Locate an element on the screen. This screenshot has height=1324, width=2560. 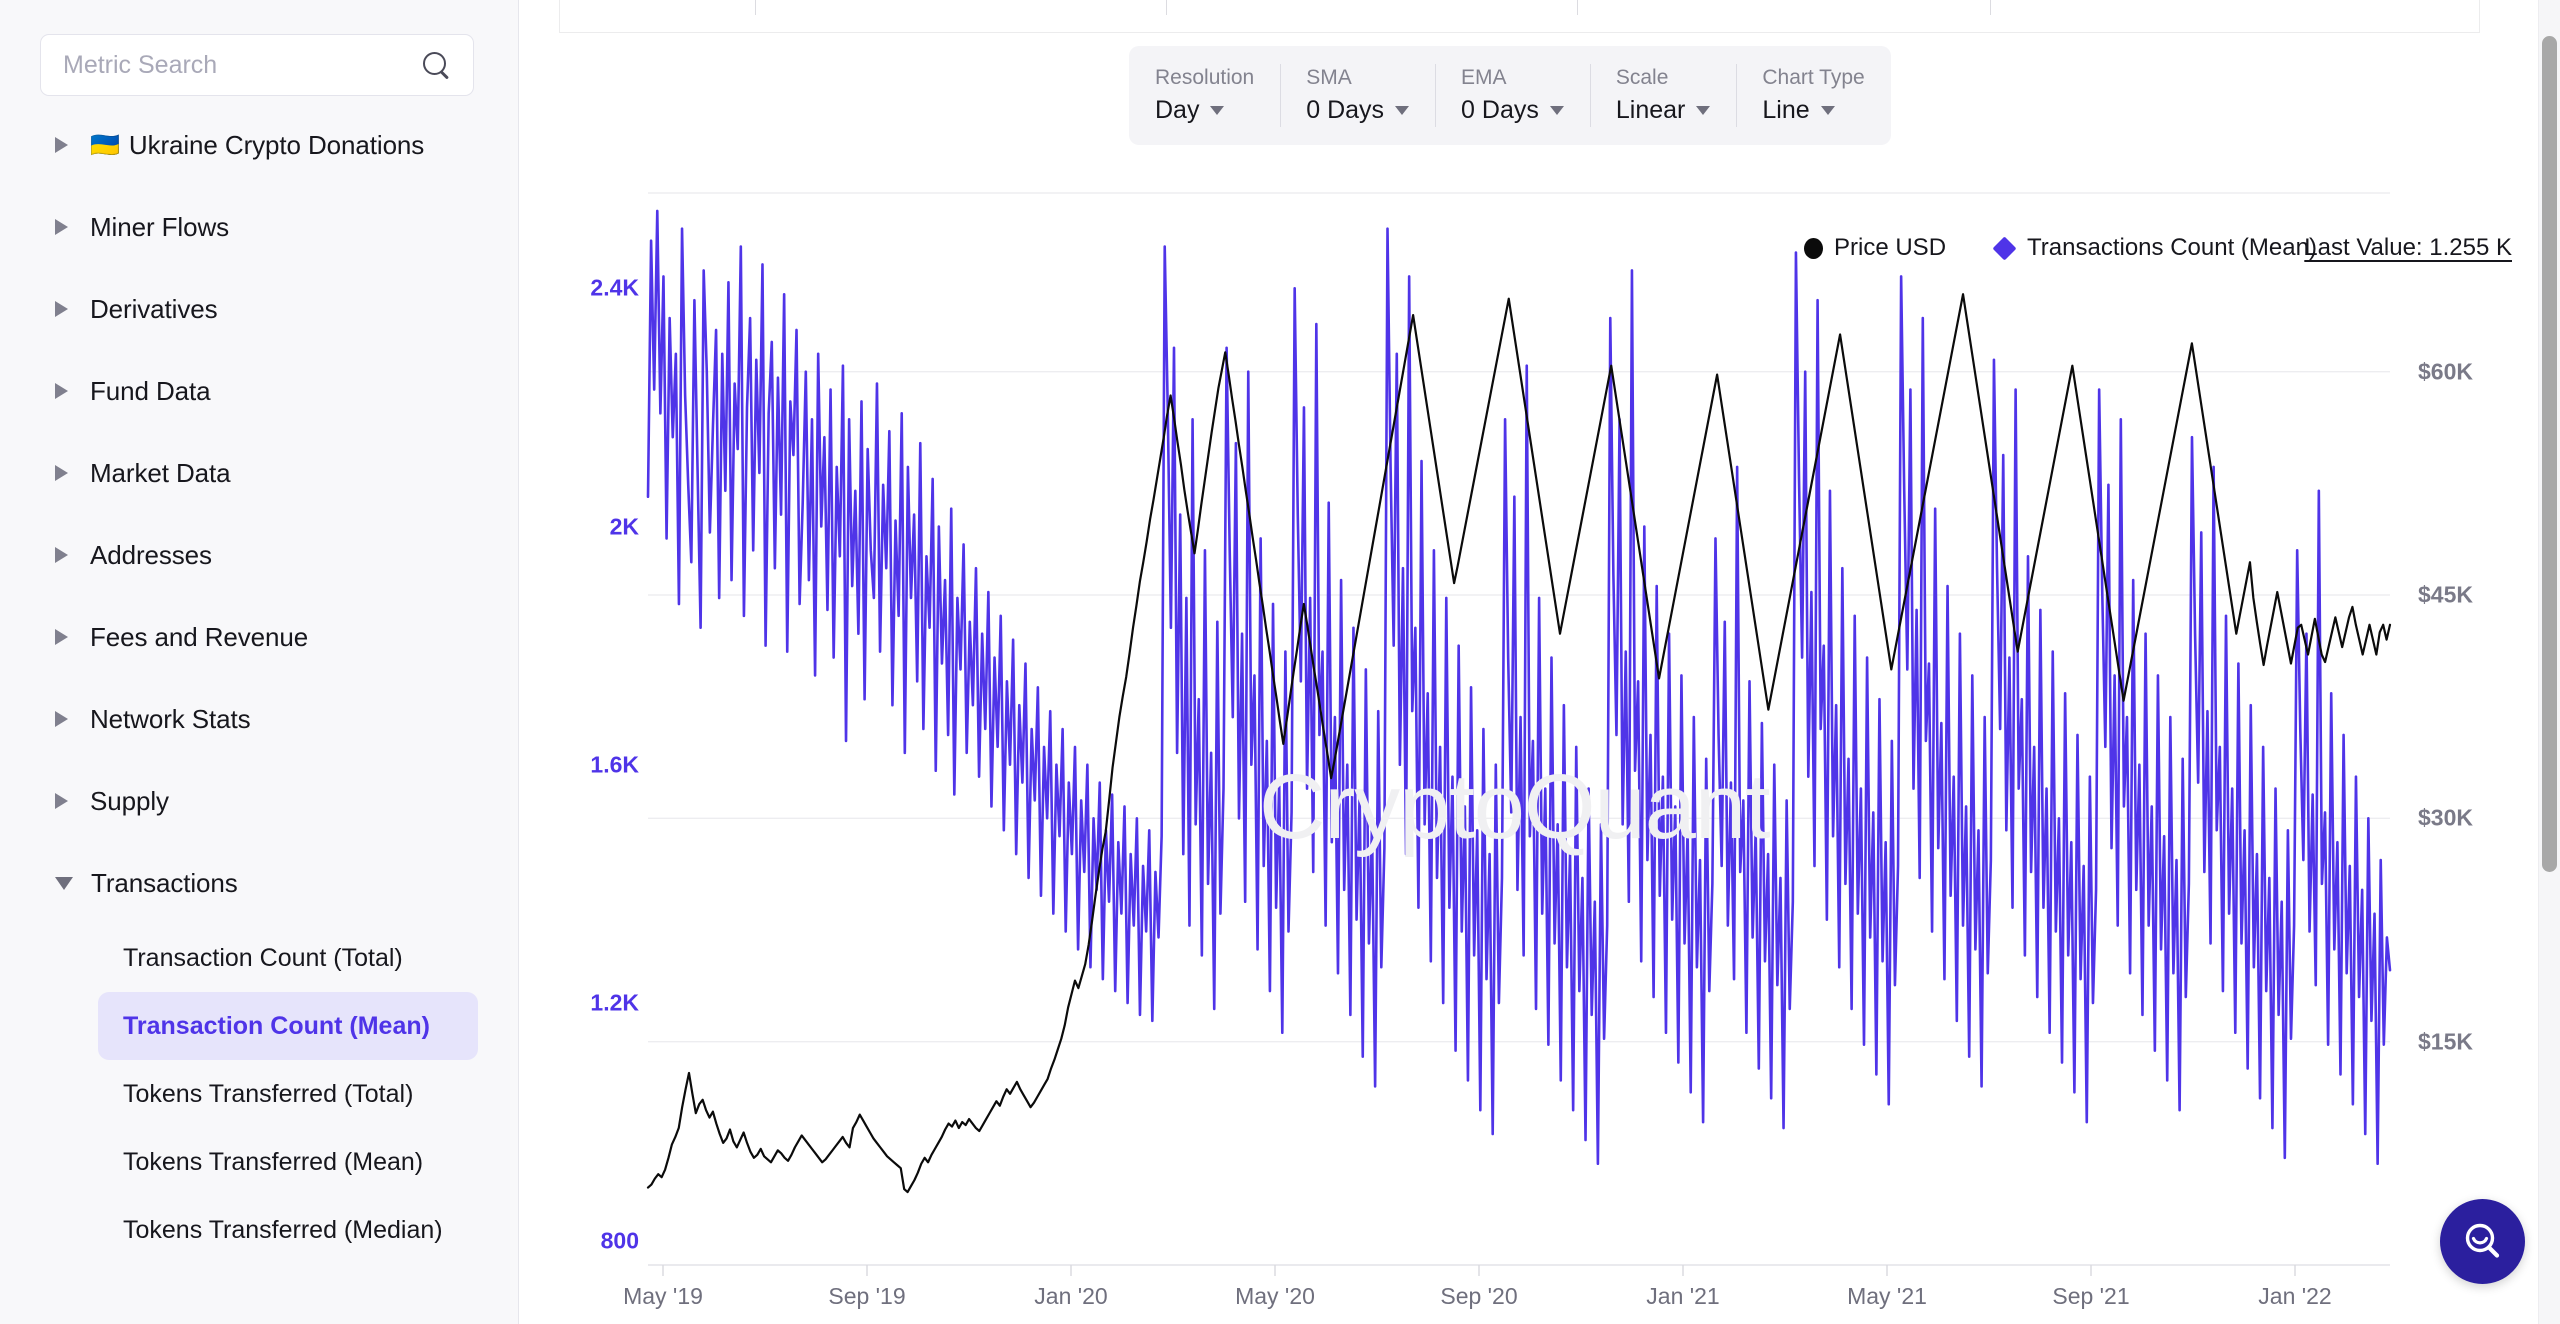
sidebar-group-label: Supply is located at coordinates (129, 800).